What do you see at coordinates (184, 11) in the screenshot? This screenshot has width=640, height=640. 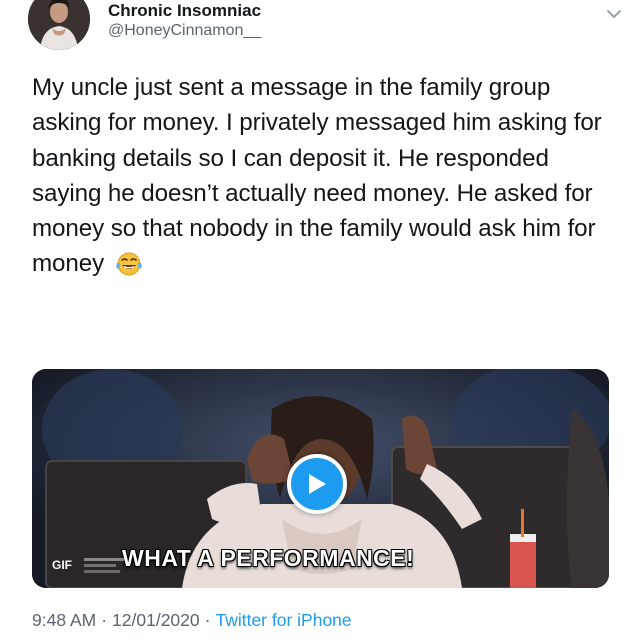 I see `display-name: Chronic Insomniac` at bounding box center [184, 11].